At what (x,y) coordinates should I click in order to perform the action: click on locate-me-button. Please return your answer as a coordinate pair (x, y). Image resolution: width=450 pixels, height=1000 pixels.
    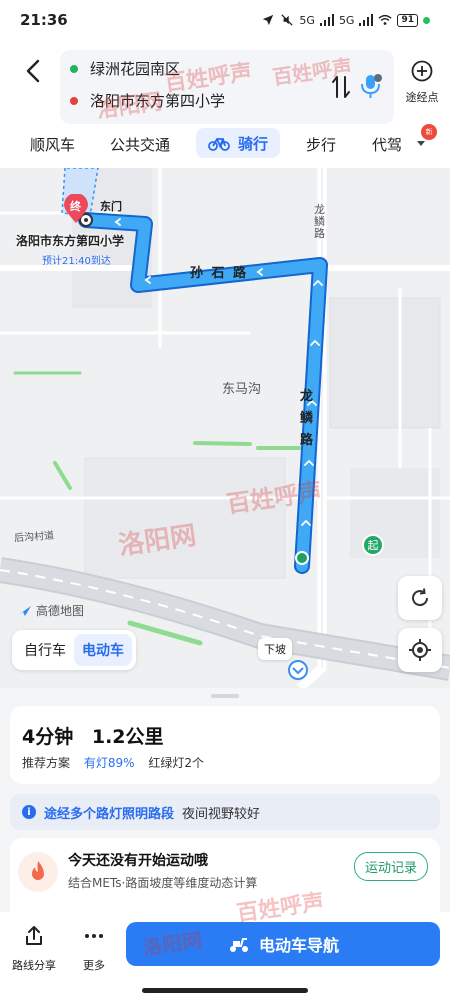
    Looking at the image, I should click on (420, 650).